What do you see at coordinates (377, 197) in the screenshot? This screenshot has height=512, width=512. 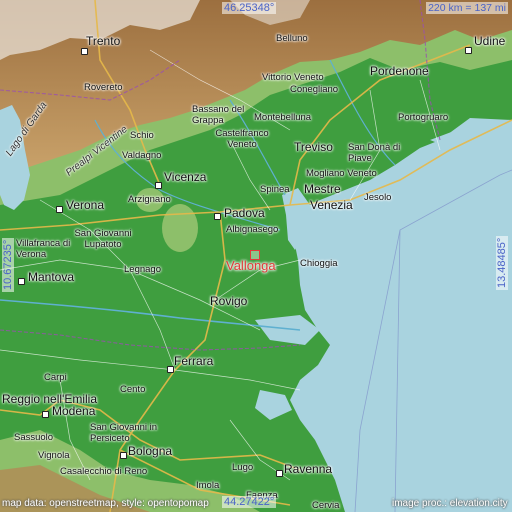 I see `label-jesolo: Jesolo` at bounding box center [377, 197].